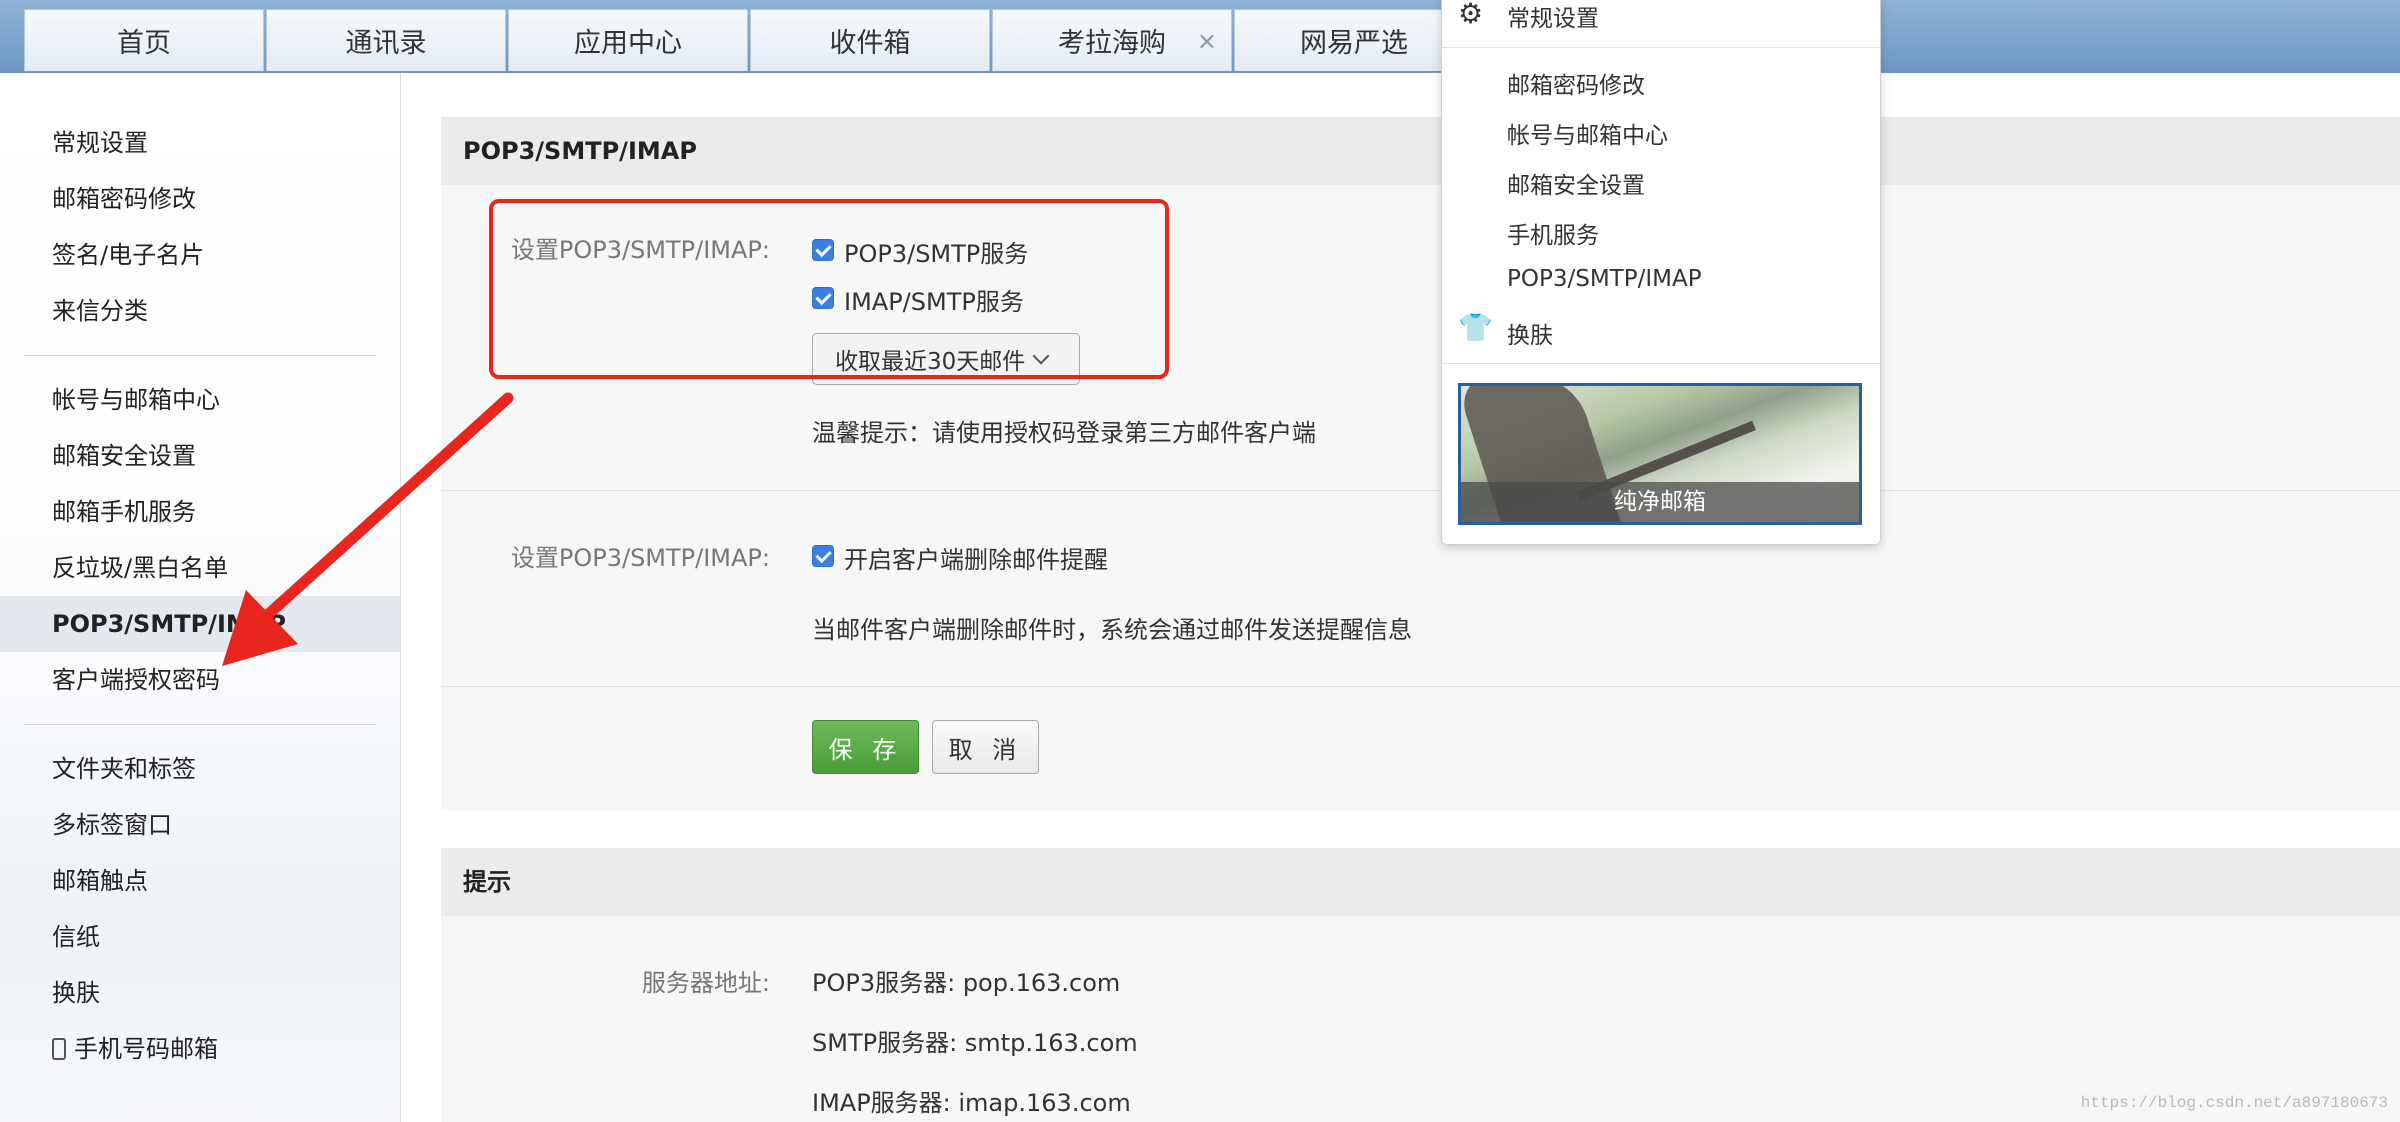  What do you see at coordinates (1475, 327) in the screenshot?
I see `tshirt-icon: 👕` at bounding box center [1475, 327].